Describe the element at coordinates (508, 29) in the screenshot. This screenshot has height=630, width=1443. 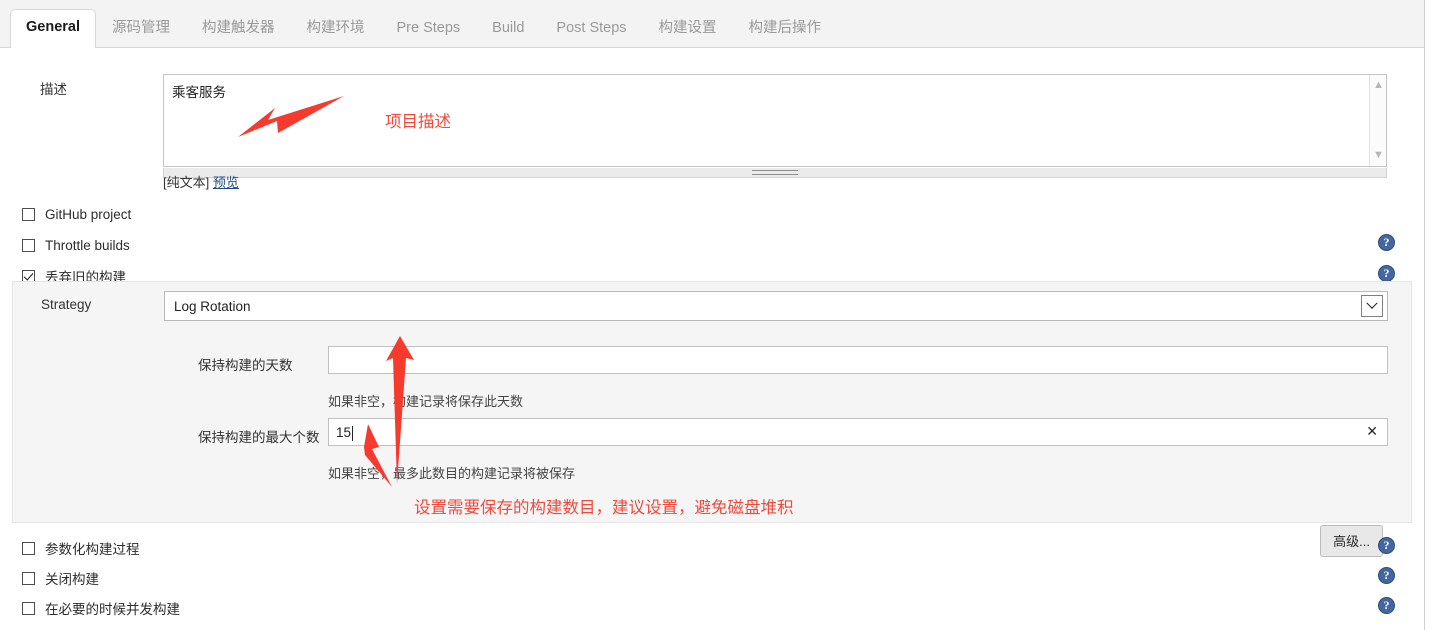
I see `tab-build: Build` at that location.